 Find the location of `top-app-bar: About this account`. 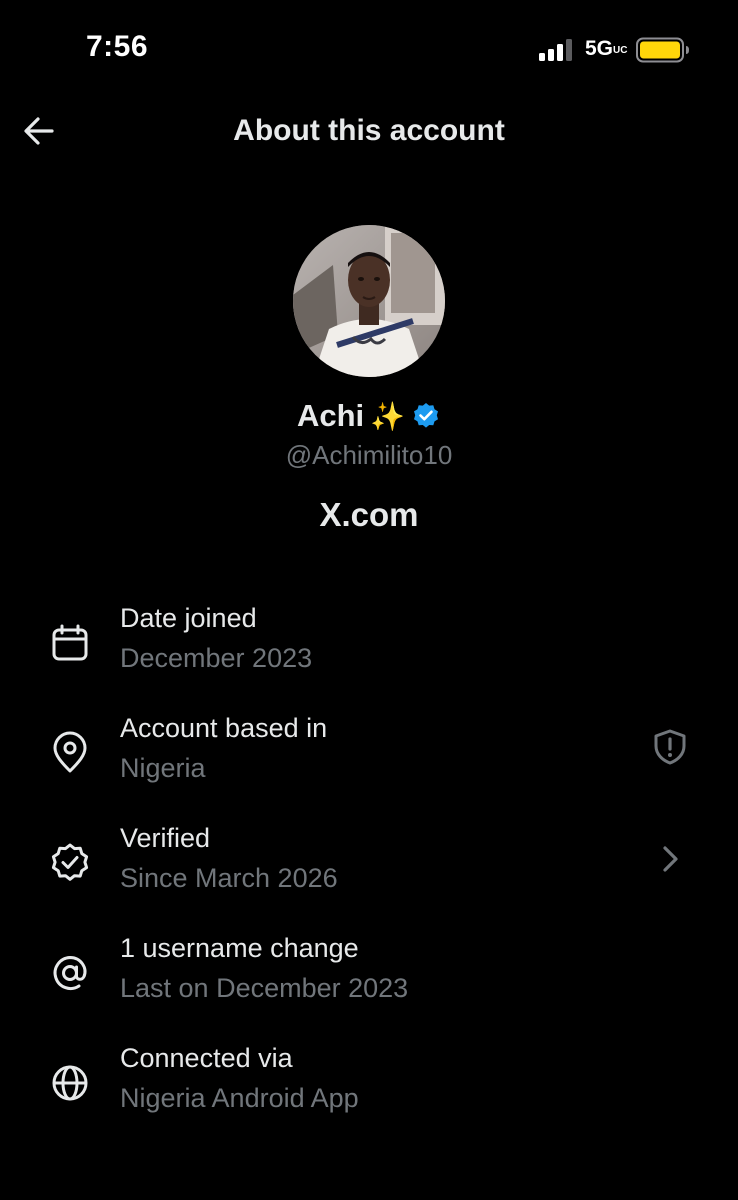

top-app-bar: About this account is located at coordinates (369, 132).